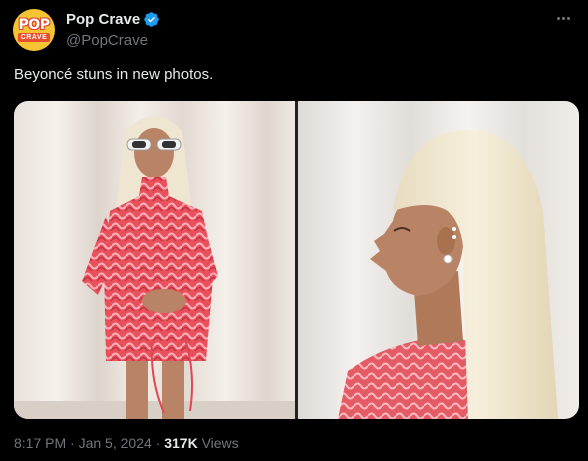 The image size is (588, 461). What do you see at coordinates (563, 18) in the screenshot?
I see `more-options-icon` at bounding box center [563, 18].